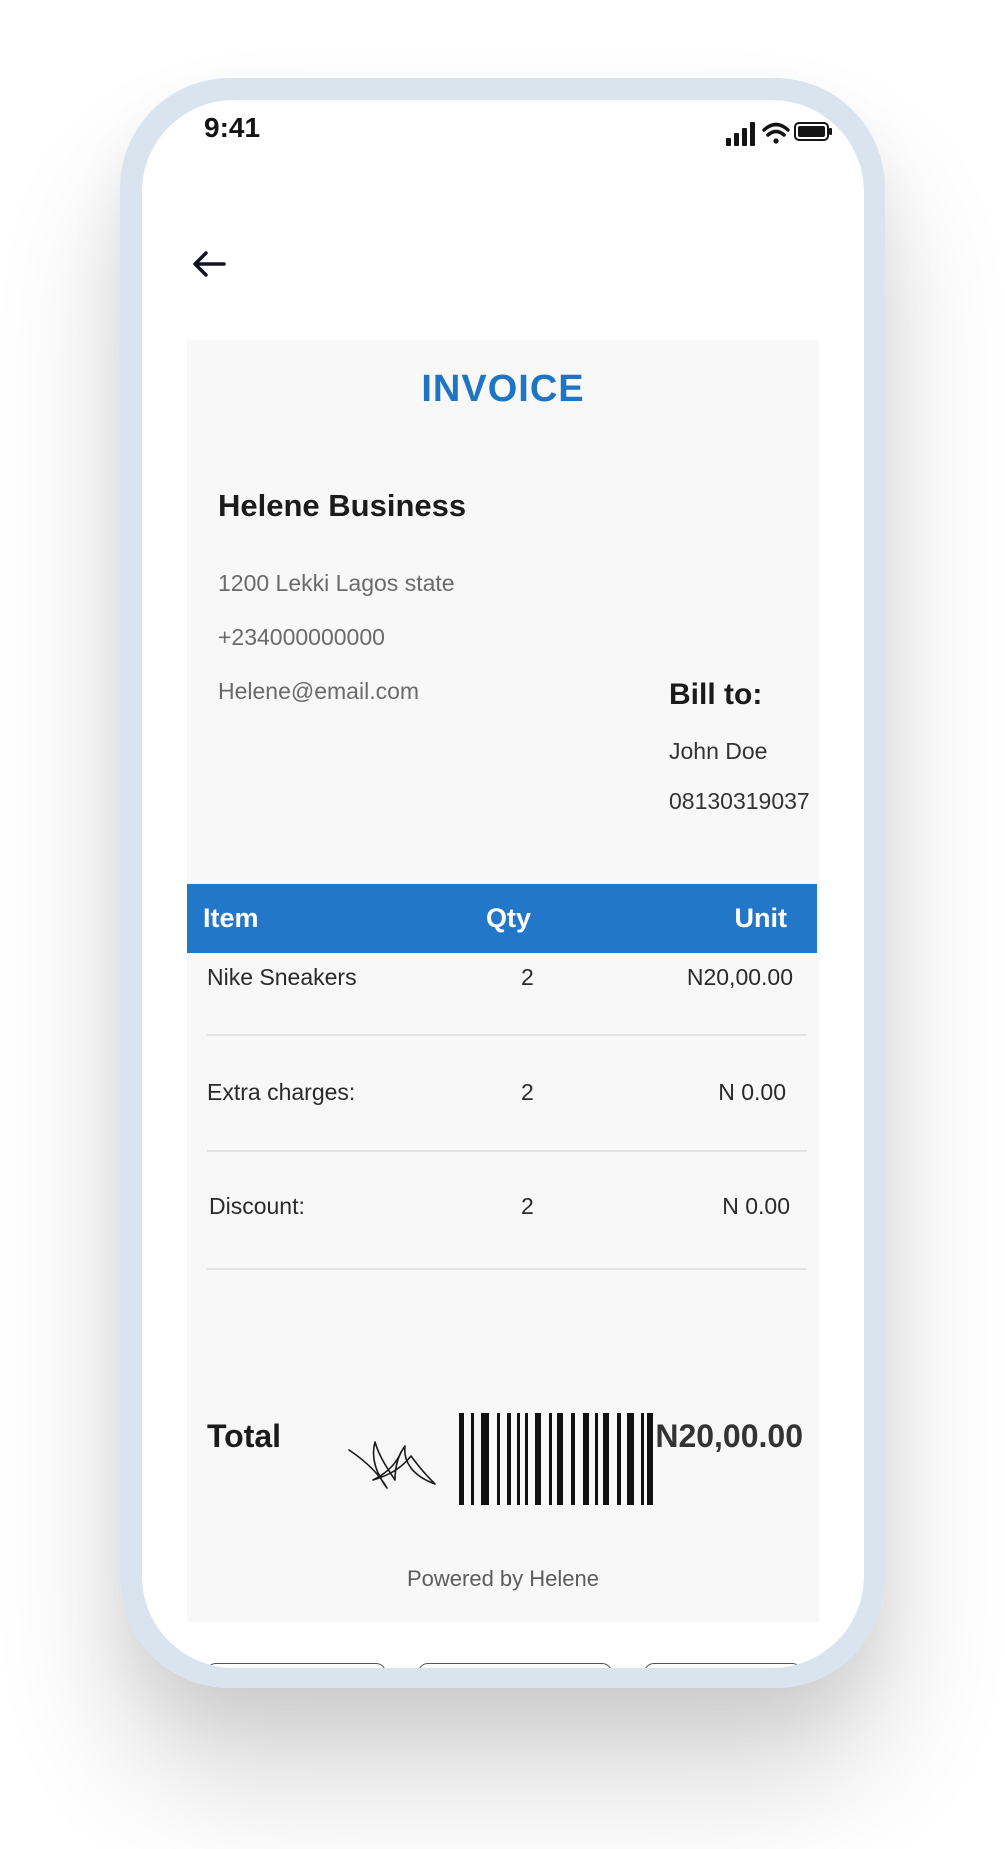  I want to click on column-unit: Unit, so click(760, 918).